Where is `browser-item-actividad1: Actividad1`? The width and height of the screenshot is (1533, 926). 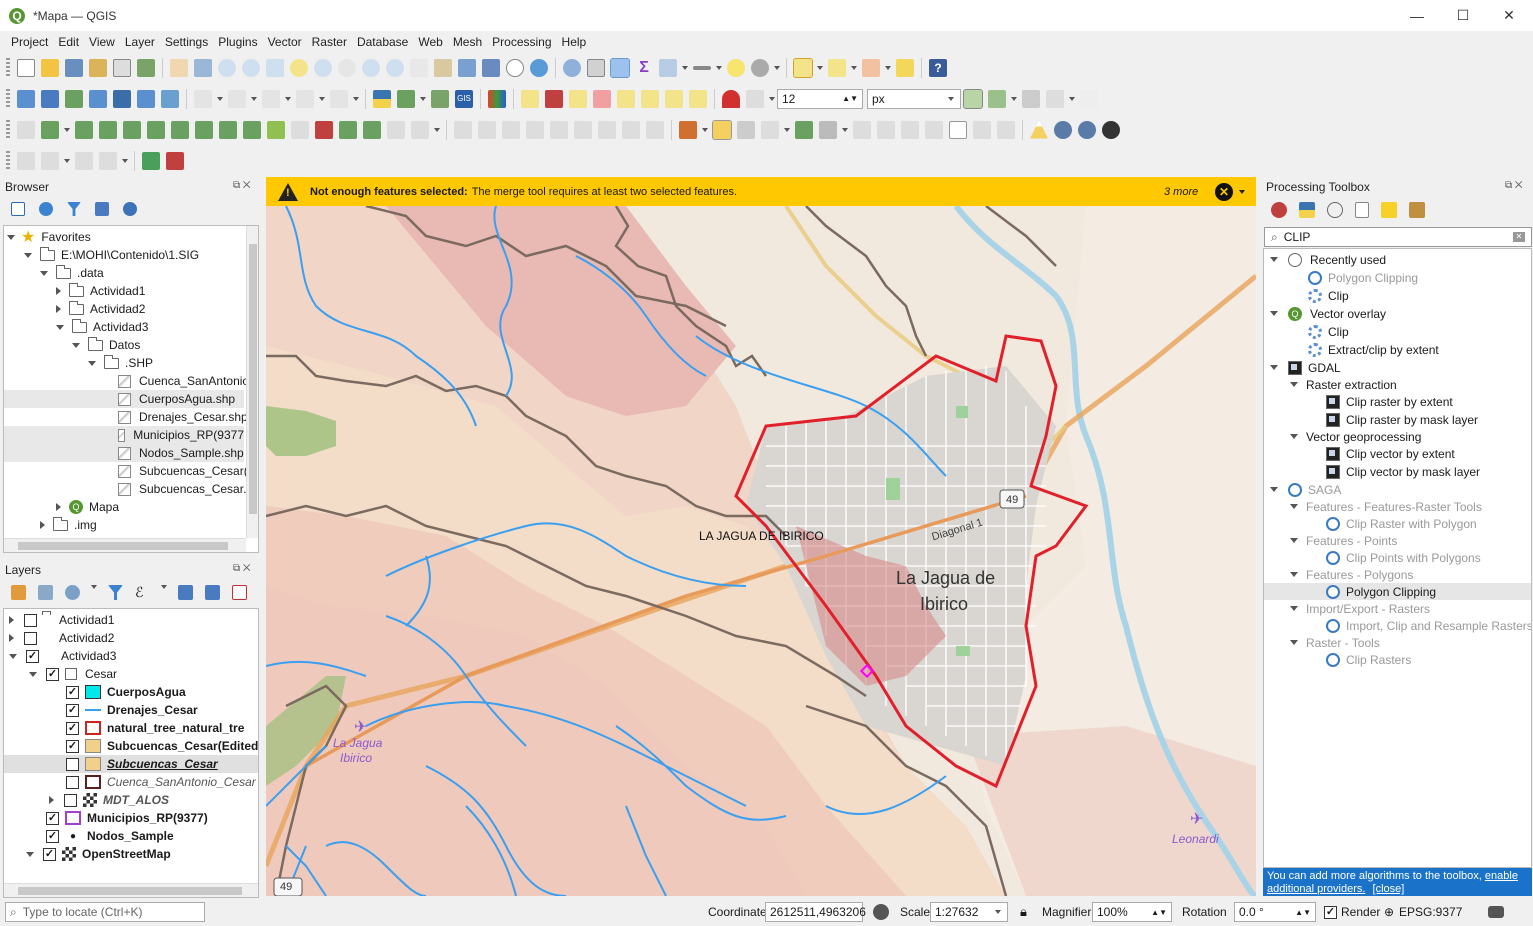 browser-item-actividad1: Actividad1 is located at coordinates (100, 291).